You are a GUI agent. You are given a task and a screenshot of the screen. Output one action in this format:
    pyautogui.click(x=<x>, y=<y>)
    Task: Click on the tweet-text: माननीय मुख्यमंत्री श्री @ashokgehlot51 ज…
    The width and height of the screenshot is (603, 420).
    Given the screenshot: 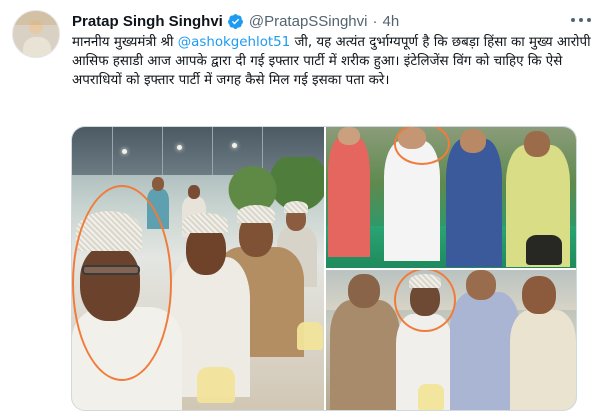 What is the action you would take?
    pyautogui.click(x=332, y=61)
    